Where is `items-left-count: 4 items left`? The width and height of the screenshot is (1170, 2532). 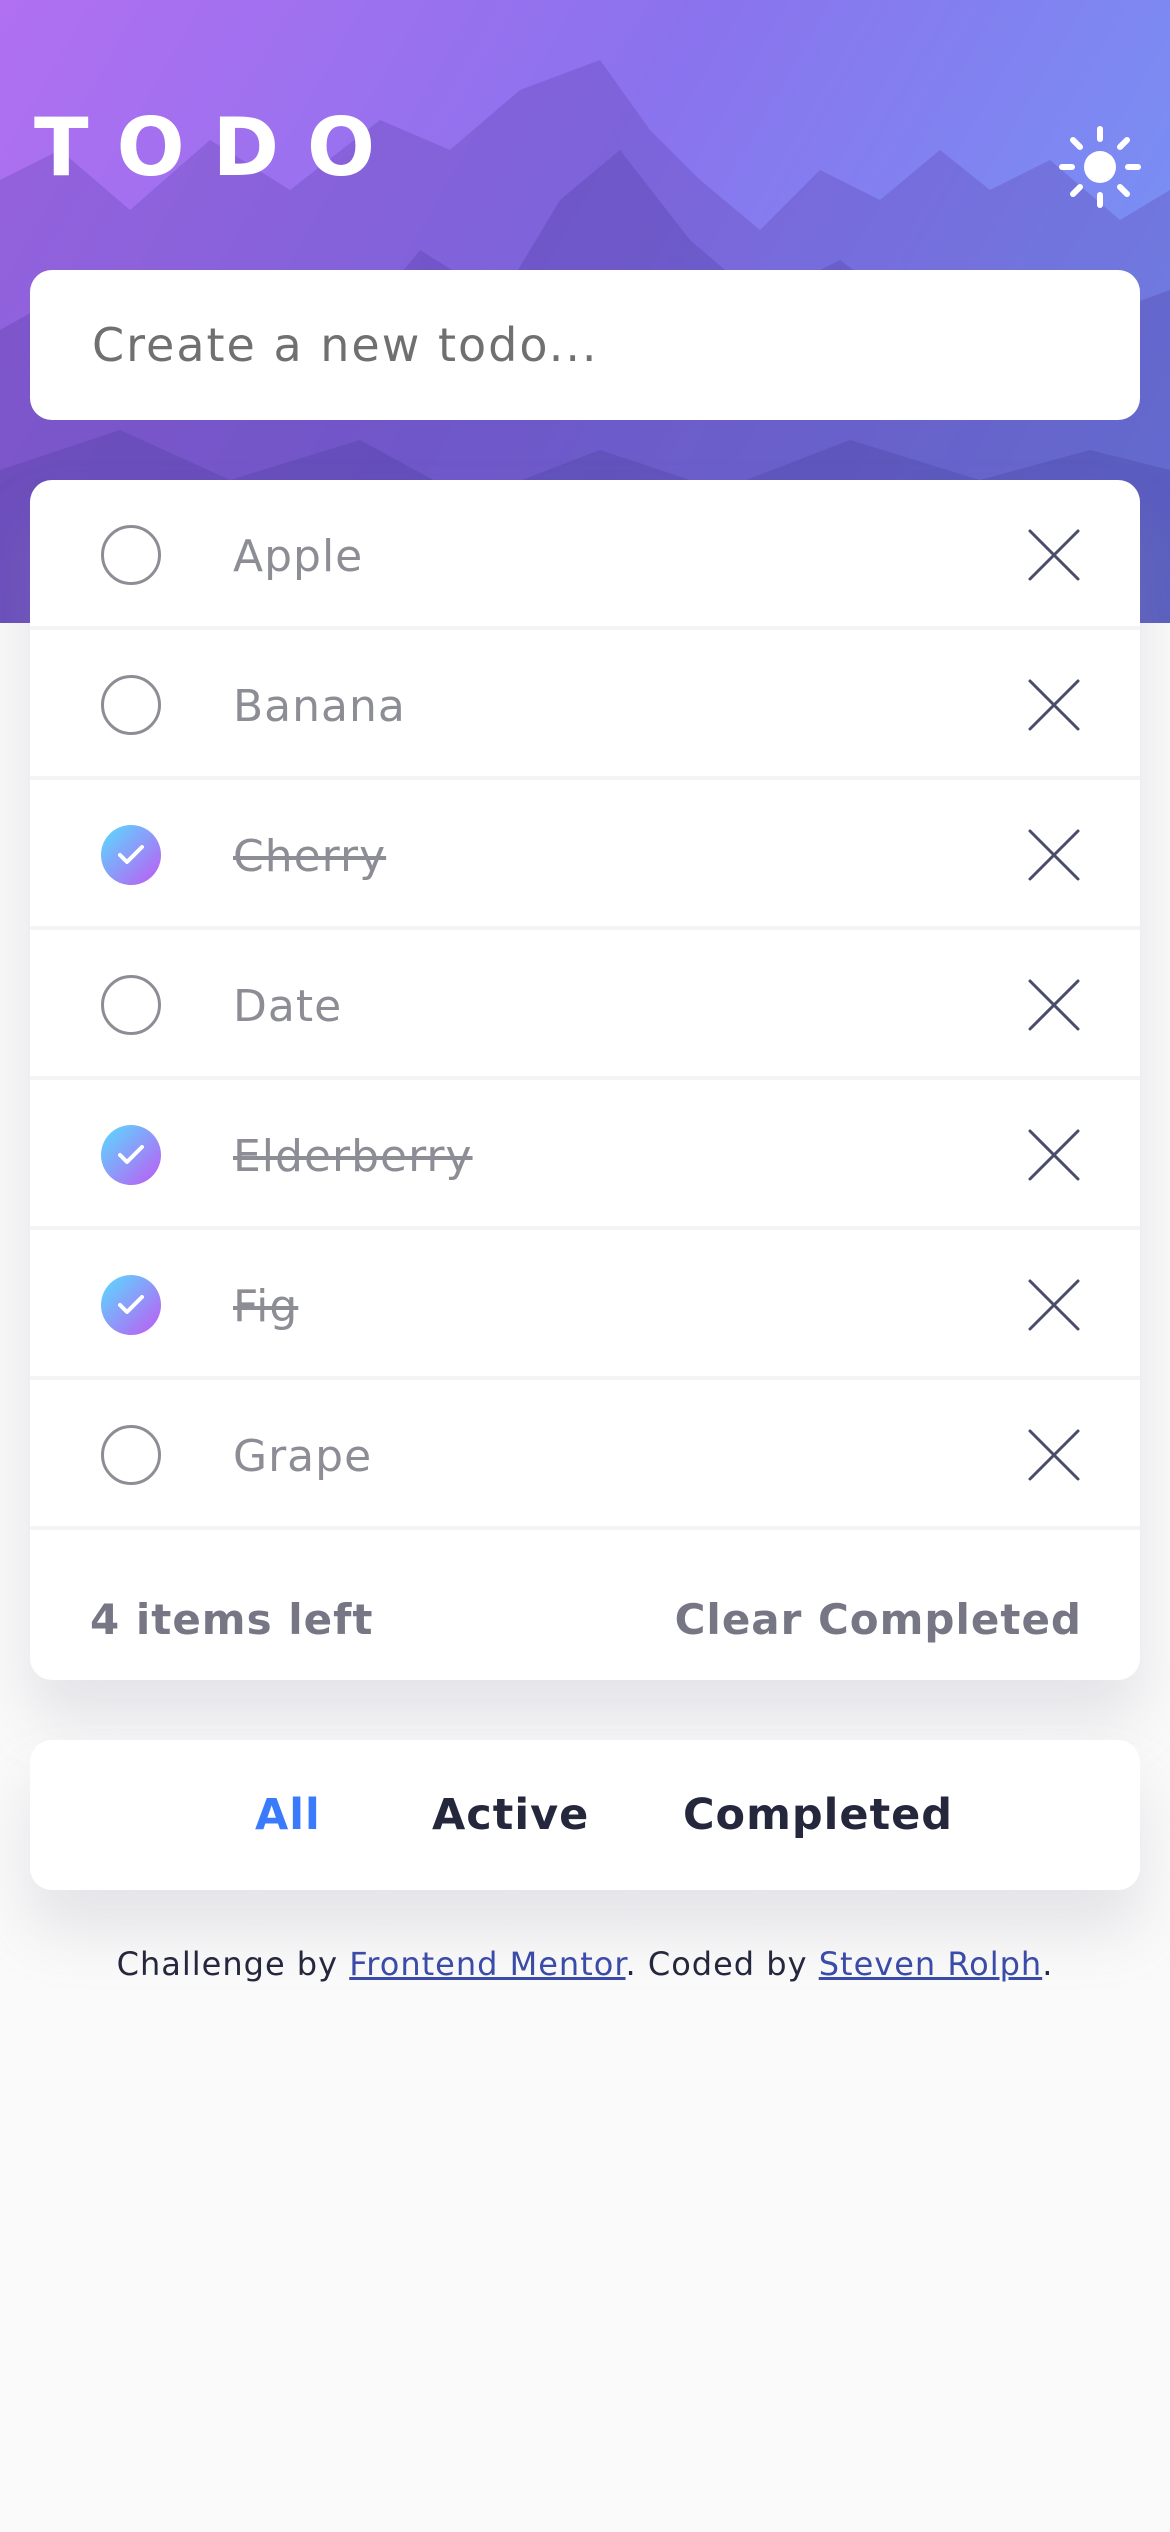 items-left-count: 4 items left is located at coordinates (232, 1619).